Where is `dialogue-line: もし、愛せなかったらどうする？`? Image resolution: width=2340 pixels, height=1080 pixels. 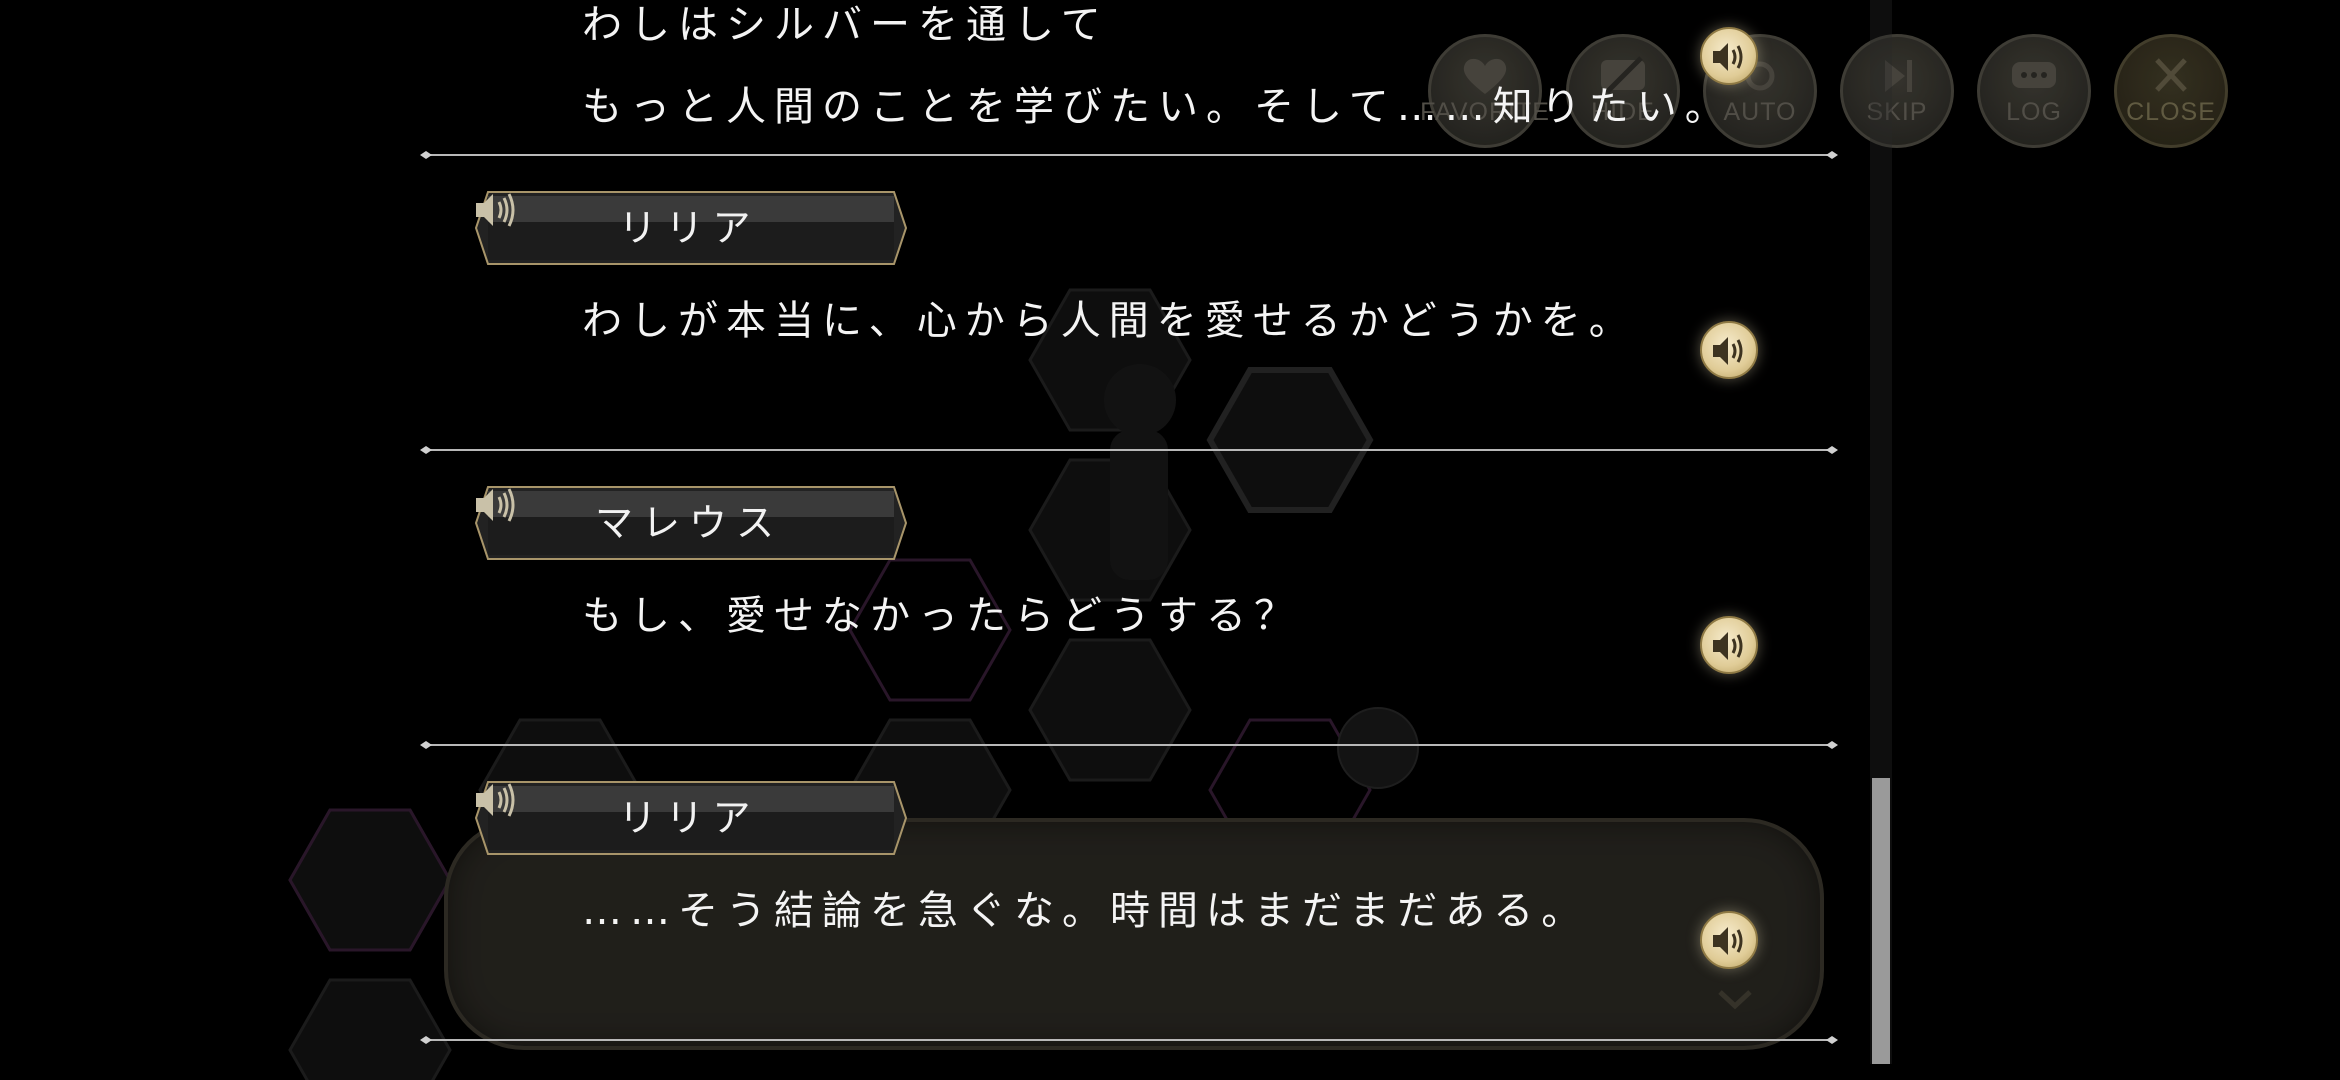 dialogue-line: もし、愛せなかったらどうする？ is located at coordinates (942, 616).